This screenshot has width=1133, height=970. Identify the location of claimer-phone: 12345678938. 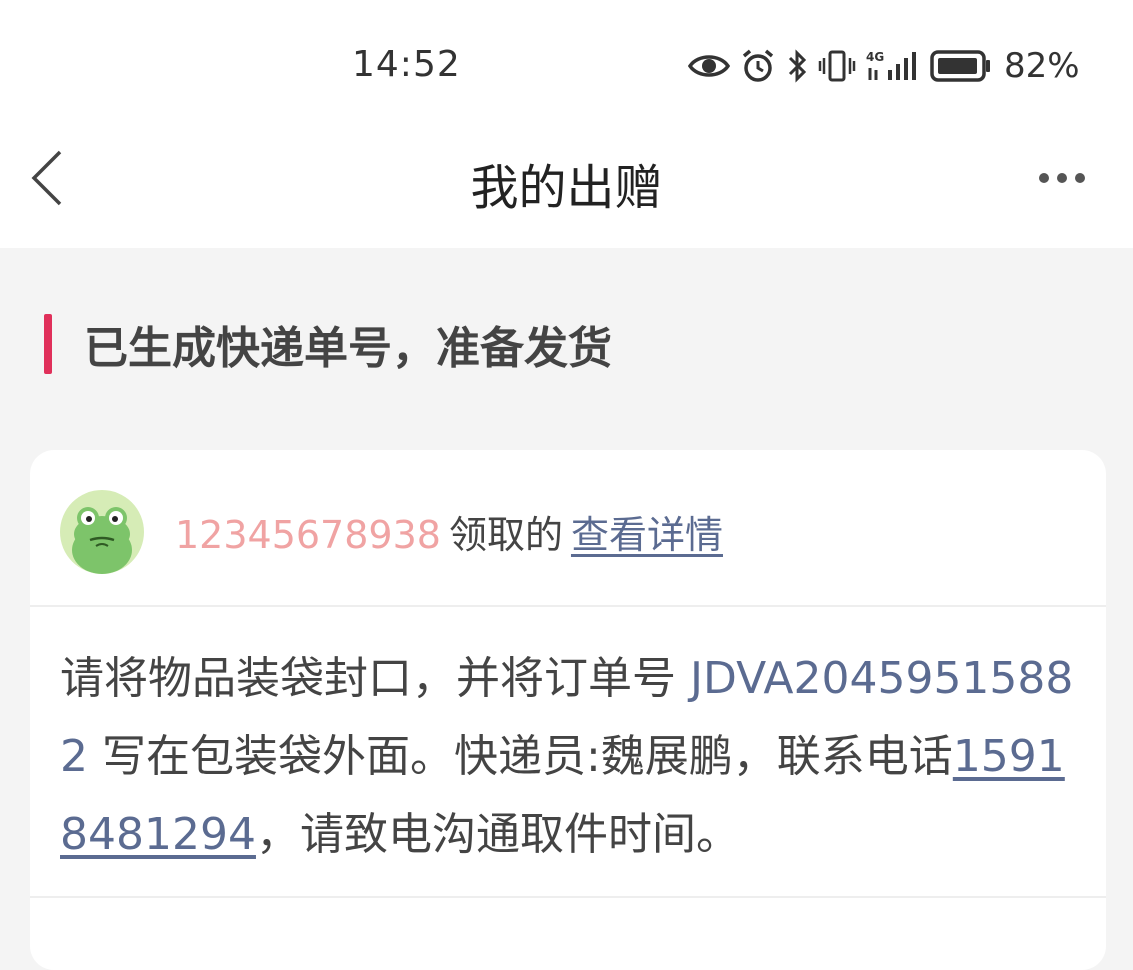
(308, 535).